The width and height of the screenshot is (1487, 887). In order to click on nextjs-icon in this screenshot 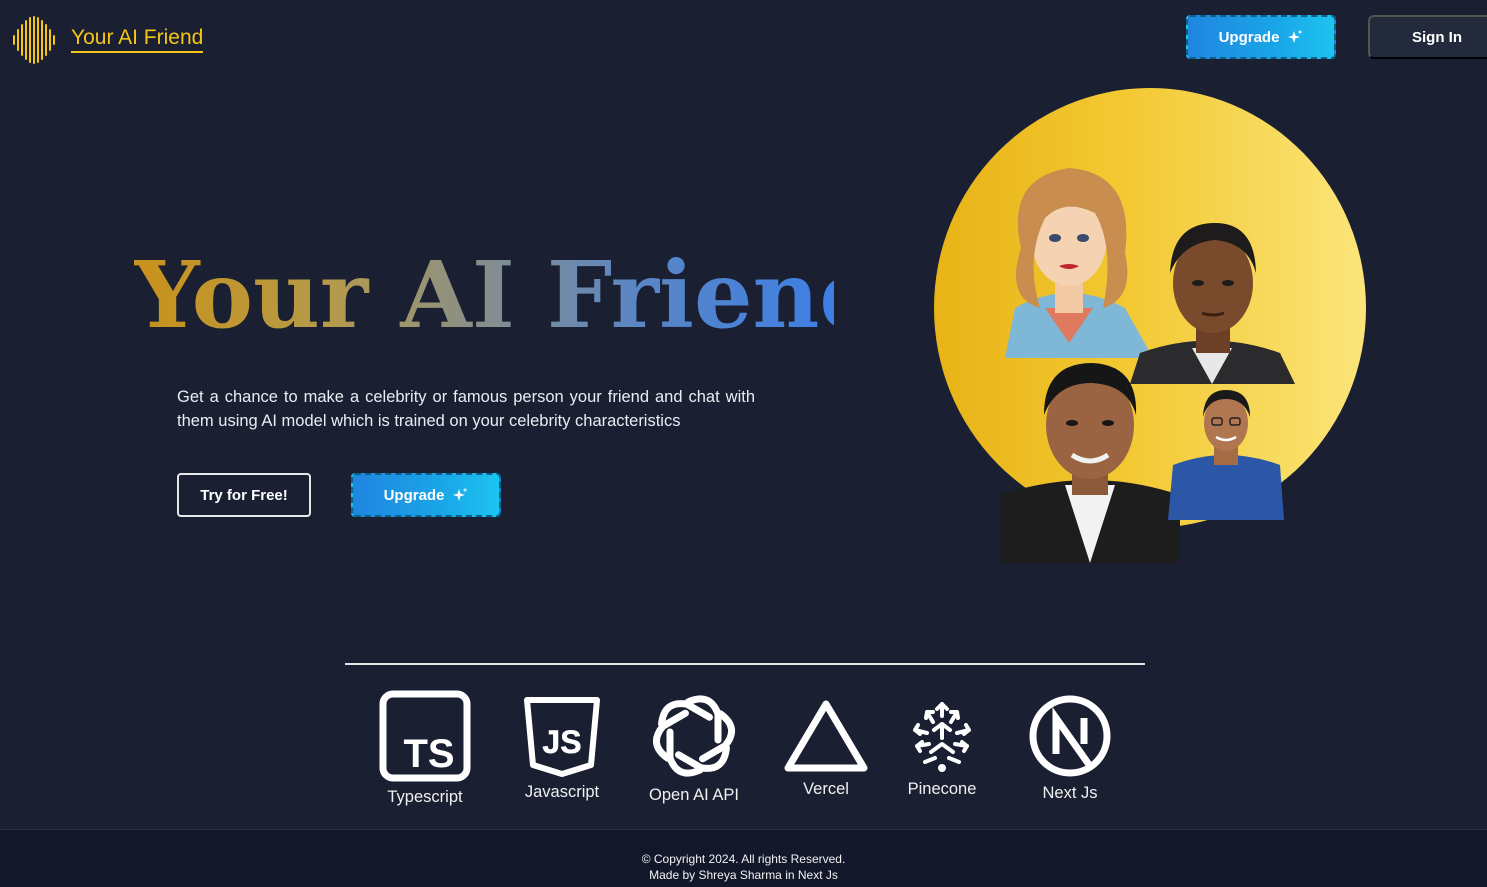, I will do `click(1070, 736)`.